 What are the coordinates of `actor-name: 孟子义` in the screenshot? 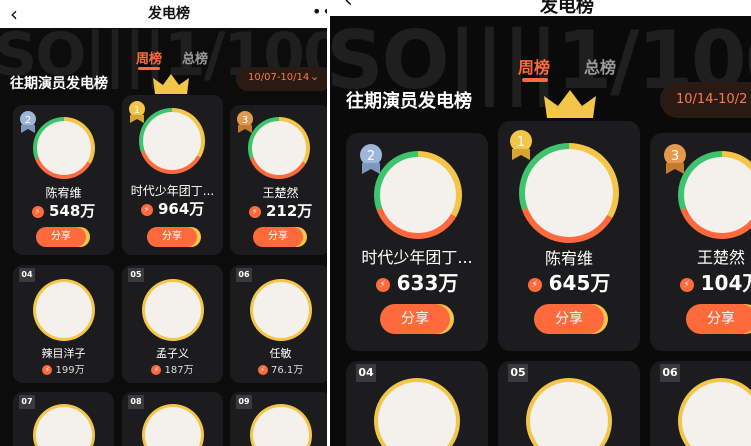 It's located at (172, 353).